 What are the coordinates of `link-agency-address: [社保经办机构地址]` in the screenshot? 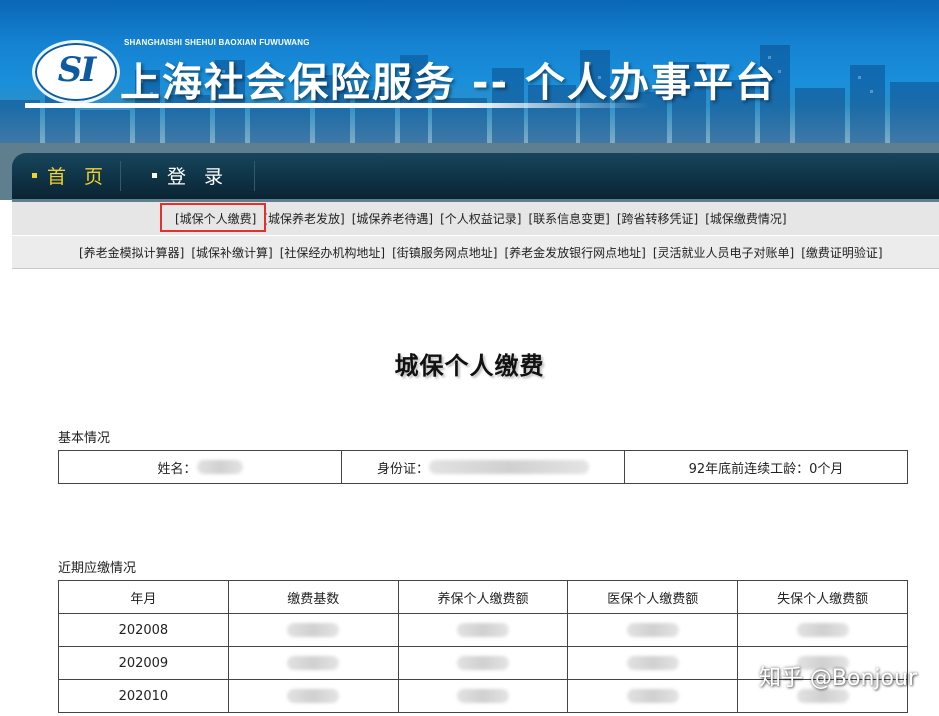 It's located at (332, 252).